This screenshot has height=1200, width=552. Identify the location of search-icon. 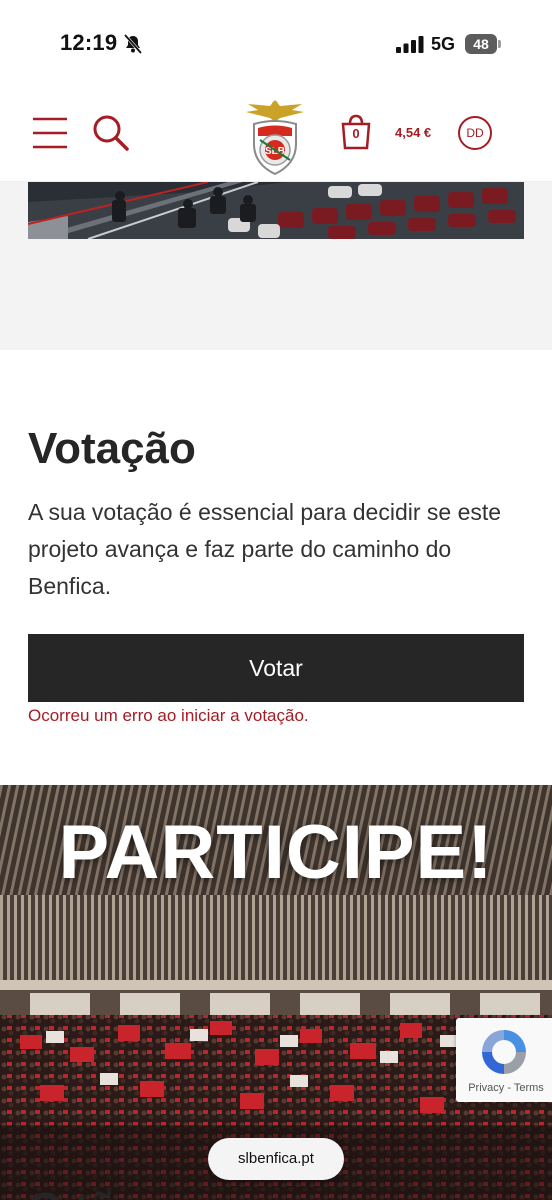
(111, 133).